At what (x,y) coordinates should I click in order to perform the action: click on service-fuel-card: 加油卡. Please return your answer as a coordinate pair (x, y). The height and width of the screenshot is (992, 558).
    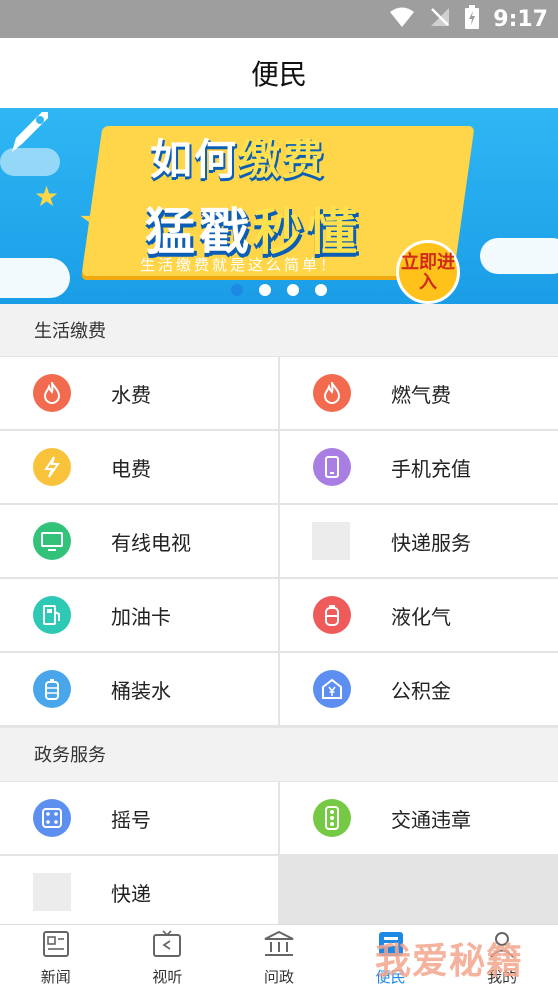
    Looking at the image, I should click on (139, 615).